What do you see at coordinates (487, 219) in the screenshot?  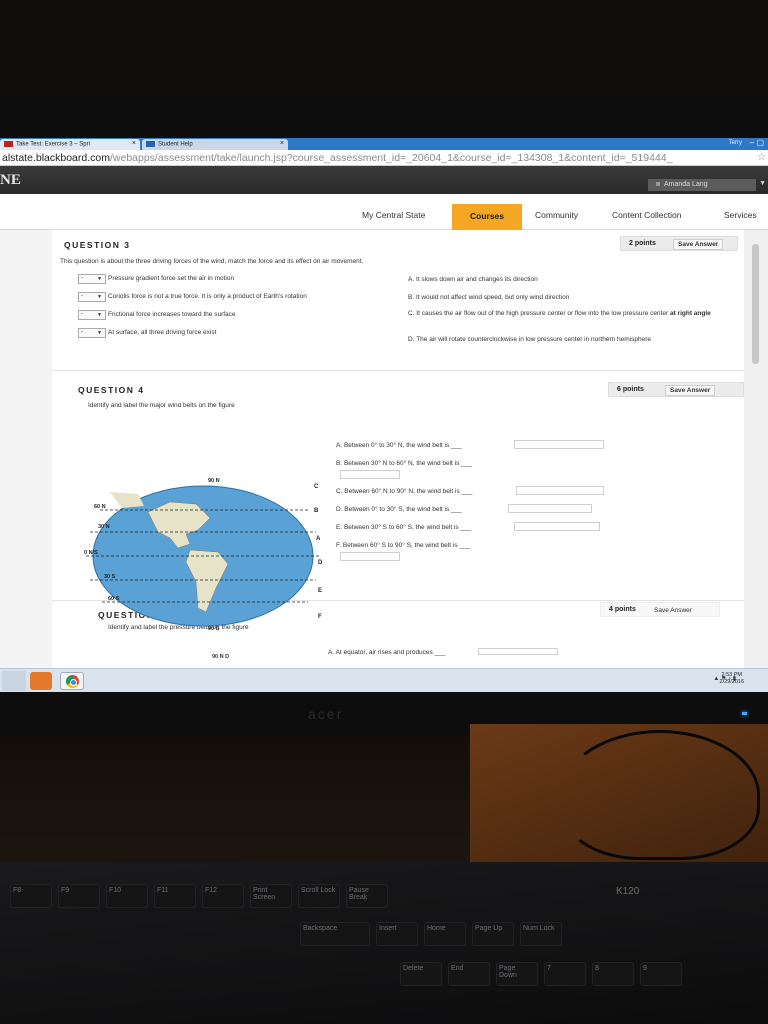 I see `tab-courses: Courses` at bounding box center [487, 219].